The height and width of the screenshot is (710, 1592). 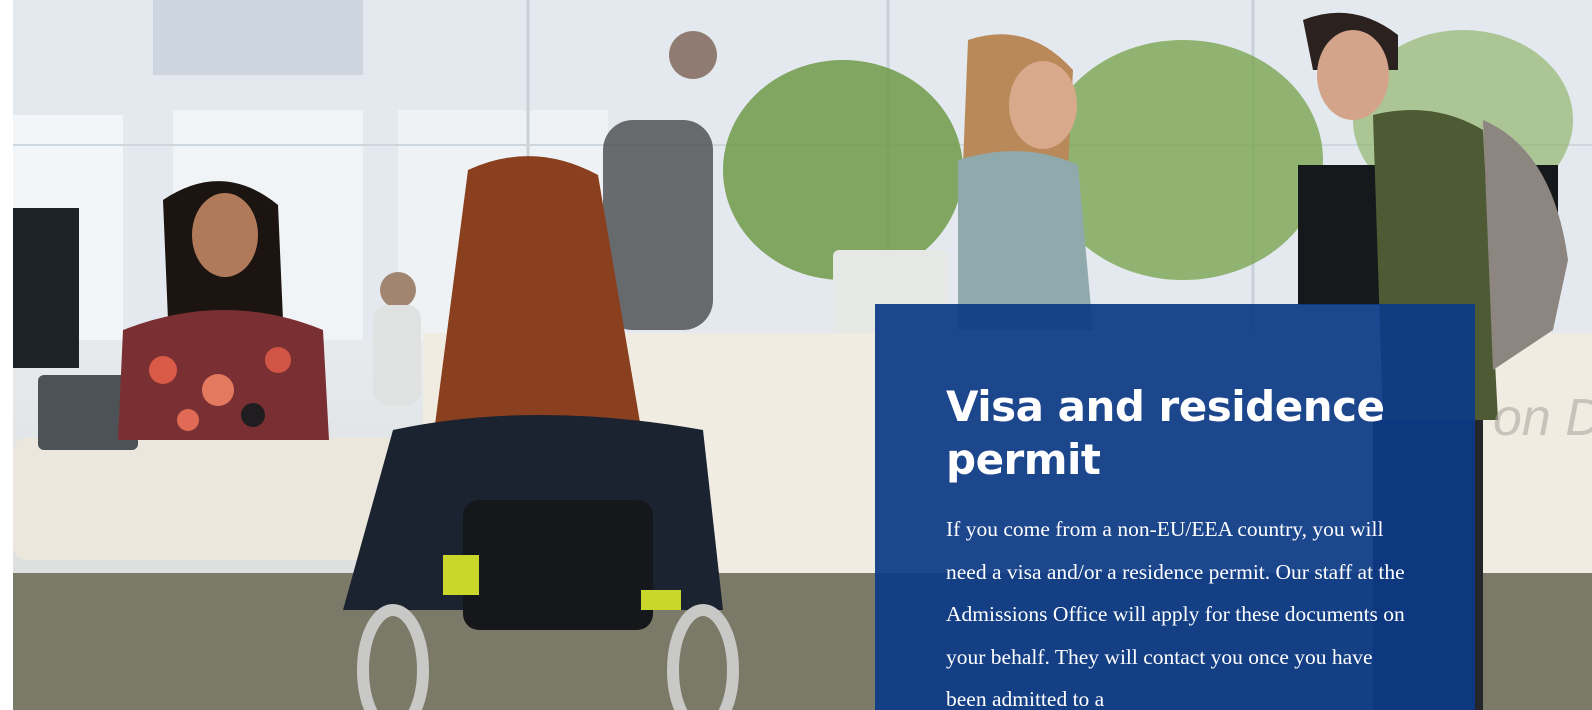 What do you see at coordinates (225, 235) in the screenshot?
I see `receptionist-face` at bounding box center [225, 235].